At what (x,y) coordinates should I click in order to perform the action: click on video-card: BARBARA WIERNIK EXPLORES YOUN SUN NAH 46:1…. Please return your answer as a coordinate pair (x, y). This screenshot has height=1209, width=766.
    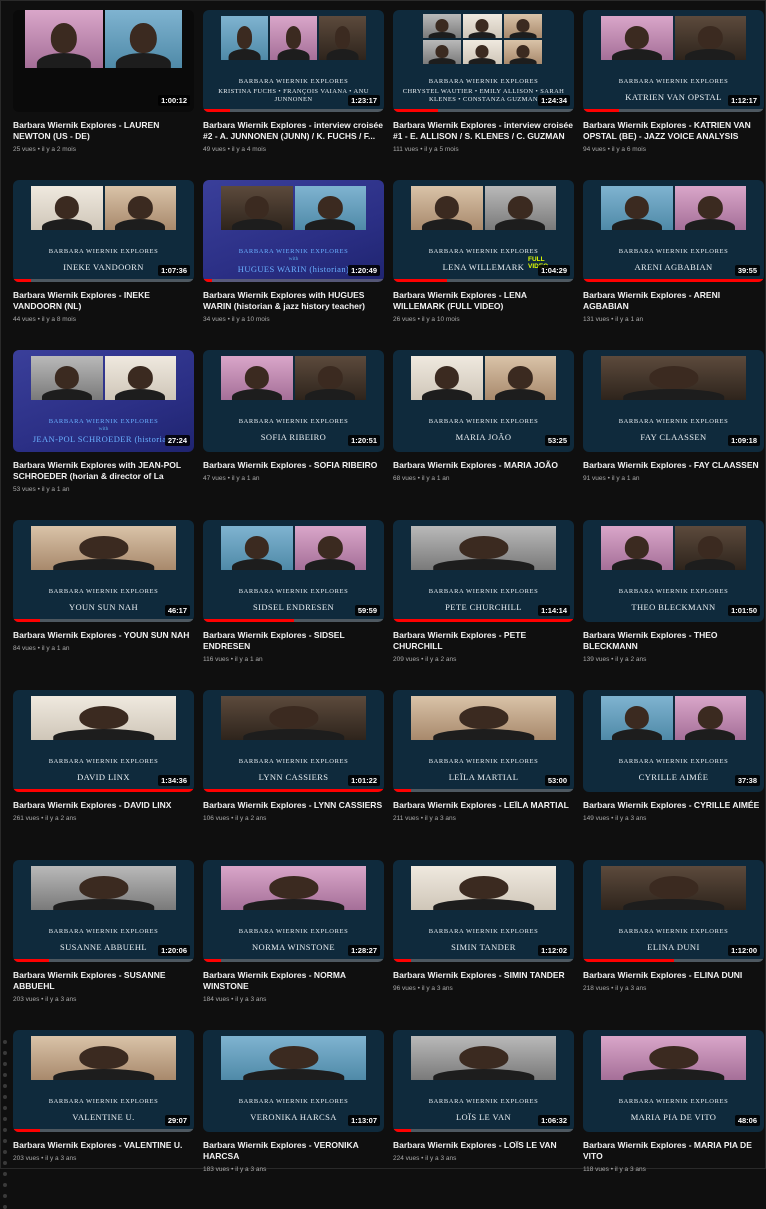
    Looking at the image, I should click on (103, 605).